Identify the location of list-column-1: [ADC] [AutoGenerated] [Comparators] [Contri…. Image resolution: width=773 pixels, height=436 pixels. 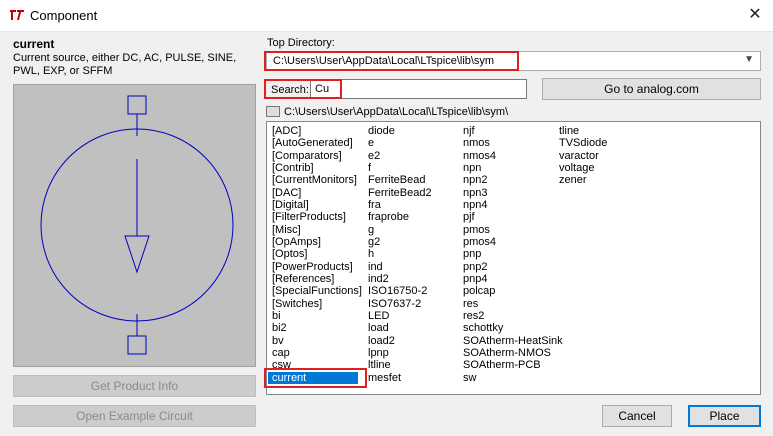
(315, 254).